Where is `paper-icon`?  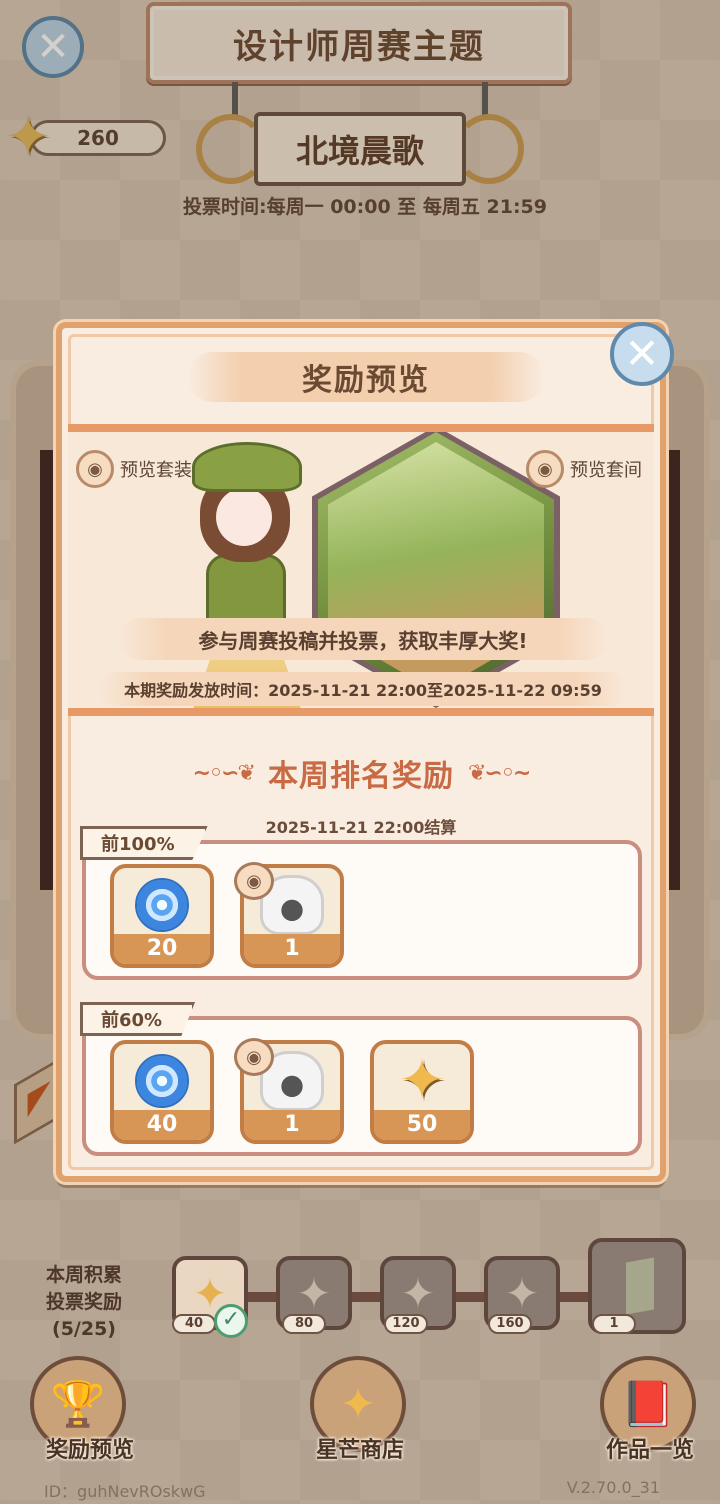 paper-icon is located at coordinates (640, 1286).